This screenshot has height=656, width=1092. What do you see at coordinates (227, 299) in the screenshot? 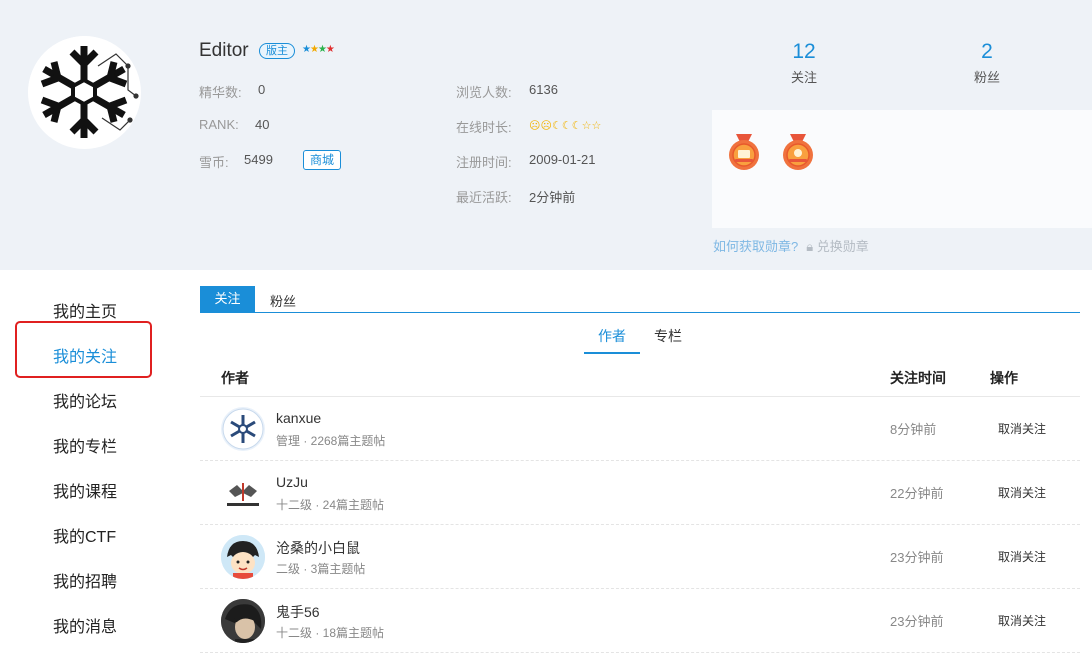
I see `tab-following: 关注` at bounding box center [227, 299].